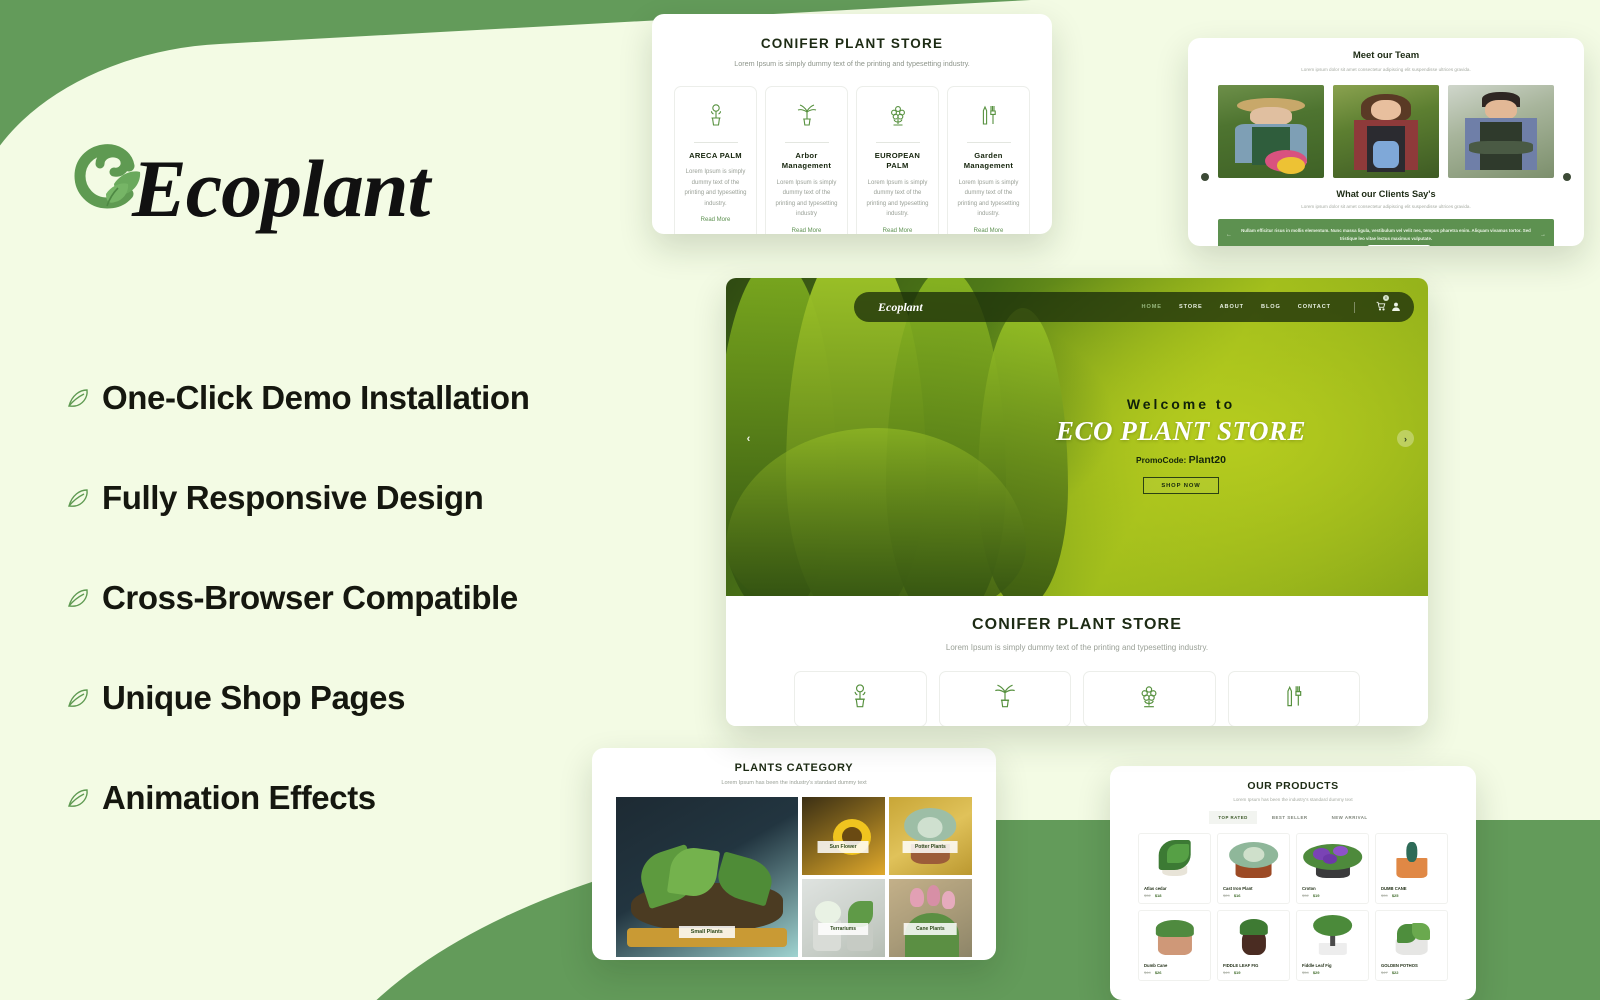 The image size is (1600, 1000). I want to click on cart-badge: 0, so click(1386, 298).